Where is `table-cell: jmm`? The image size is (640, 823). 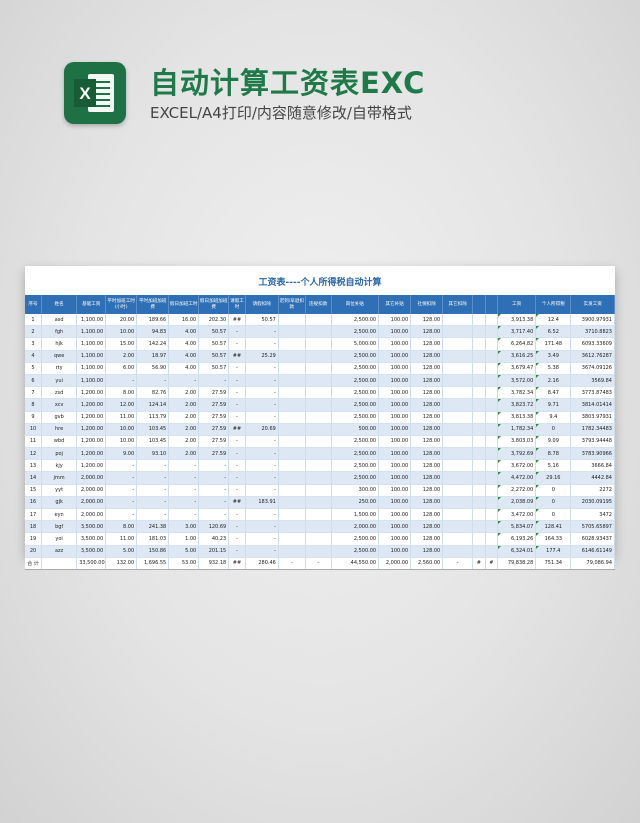 table-cell: jmm is located at coordinates (59, 478).